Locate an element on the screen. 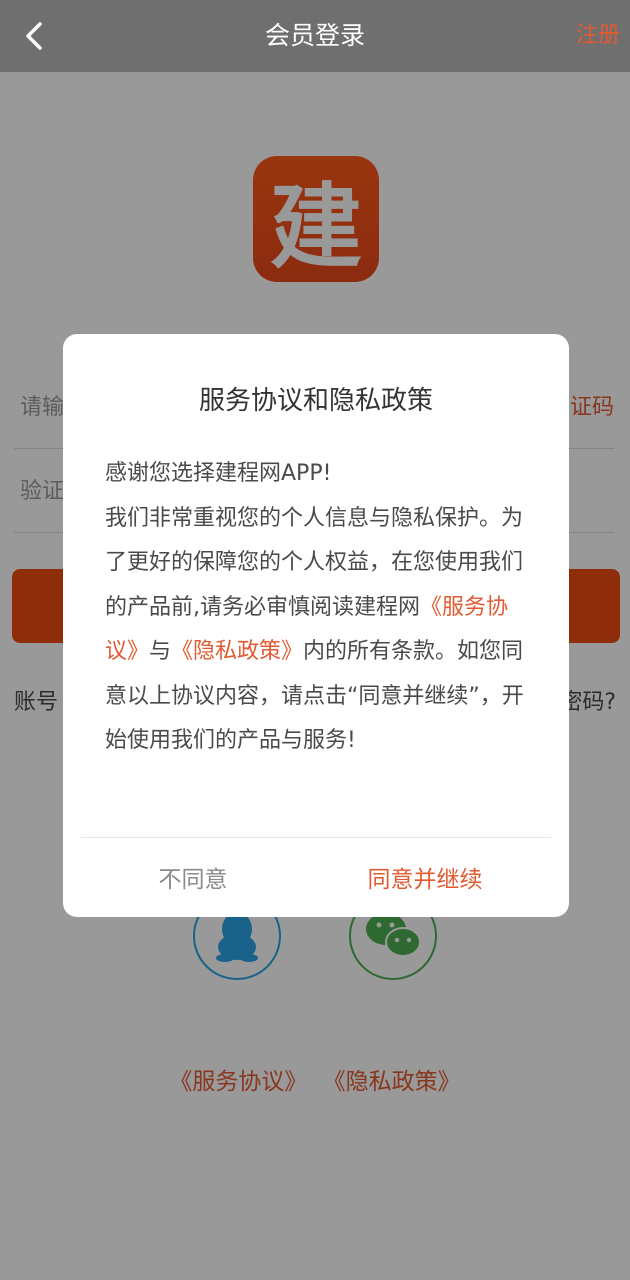 The width and height of the screenshot is (630, 1280). agree-continue-button: 同意并继续 is located at coordinates (425, 877).